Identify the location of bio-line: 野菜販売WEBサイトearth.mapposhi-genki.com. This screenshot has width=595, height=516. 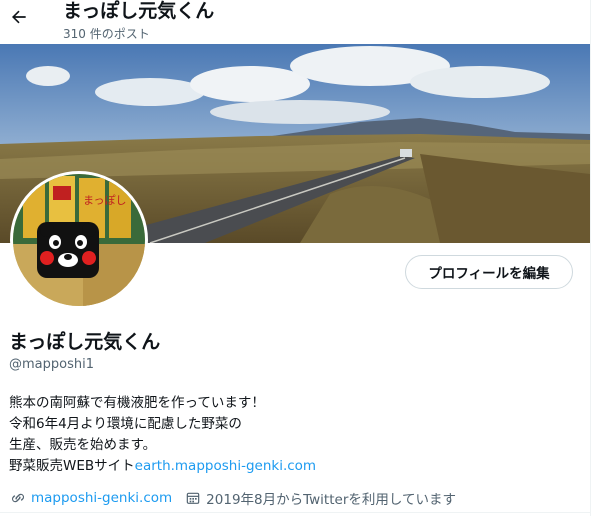
(162, 466).